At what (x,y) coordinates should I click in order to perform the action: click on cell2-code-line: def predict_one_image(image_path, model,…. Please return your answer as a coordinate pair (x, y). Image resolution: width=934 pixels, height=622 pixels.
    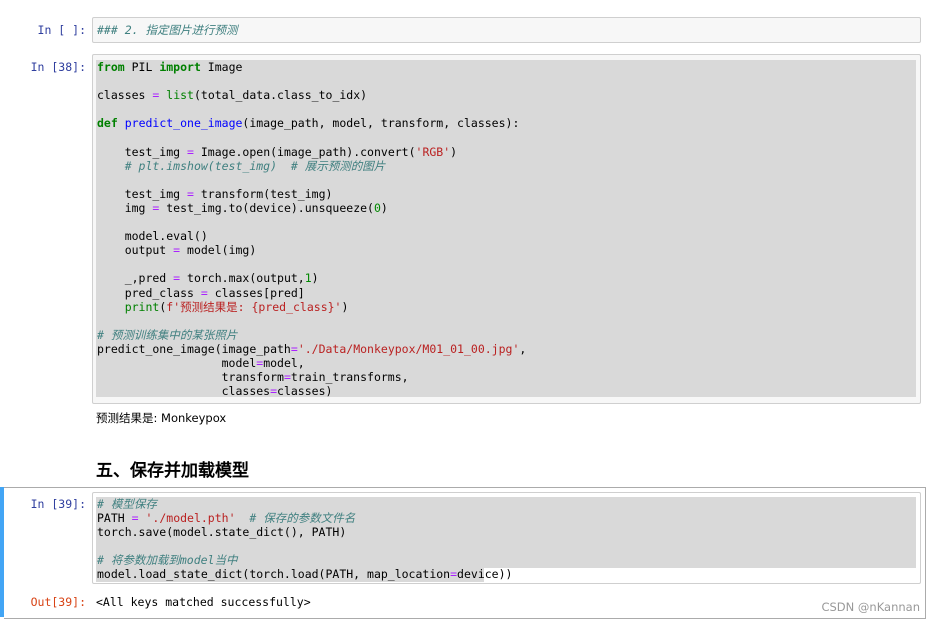
    Looking at the image, I should click on (308, 123).